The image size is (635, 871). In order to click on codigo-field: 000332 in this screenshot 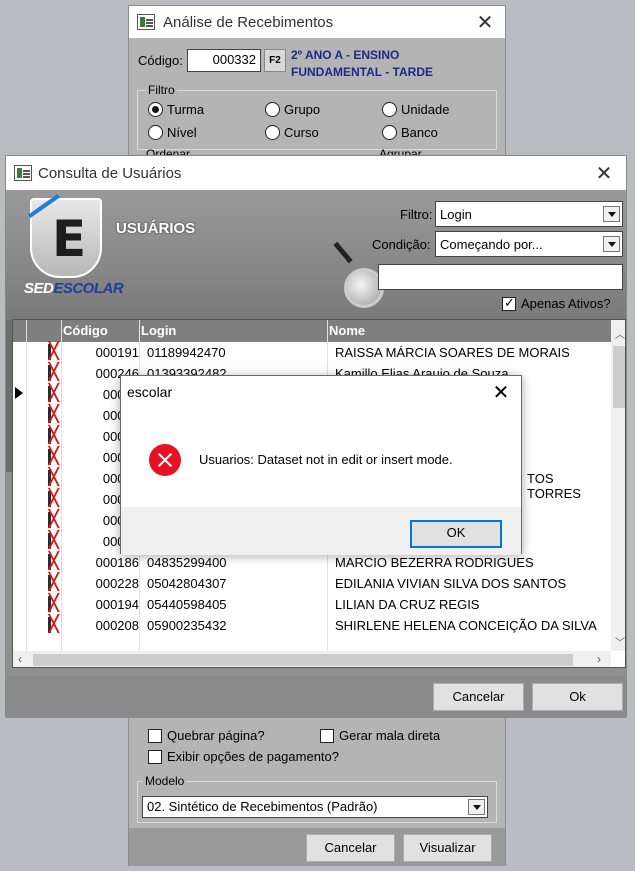, I will do `click(224, 60)`.